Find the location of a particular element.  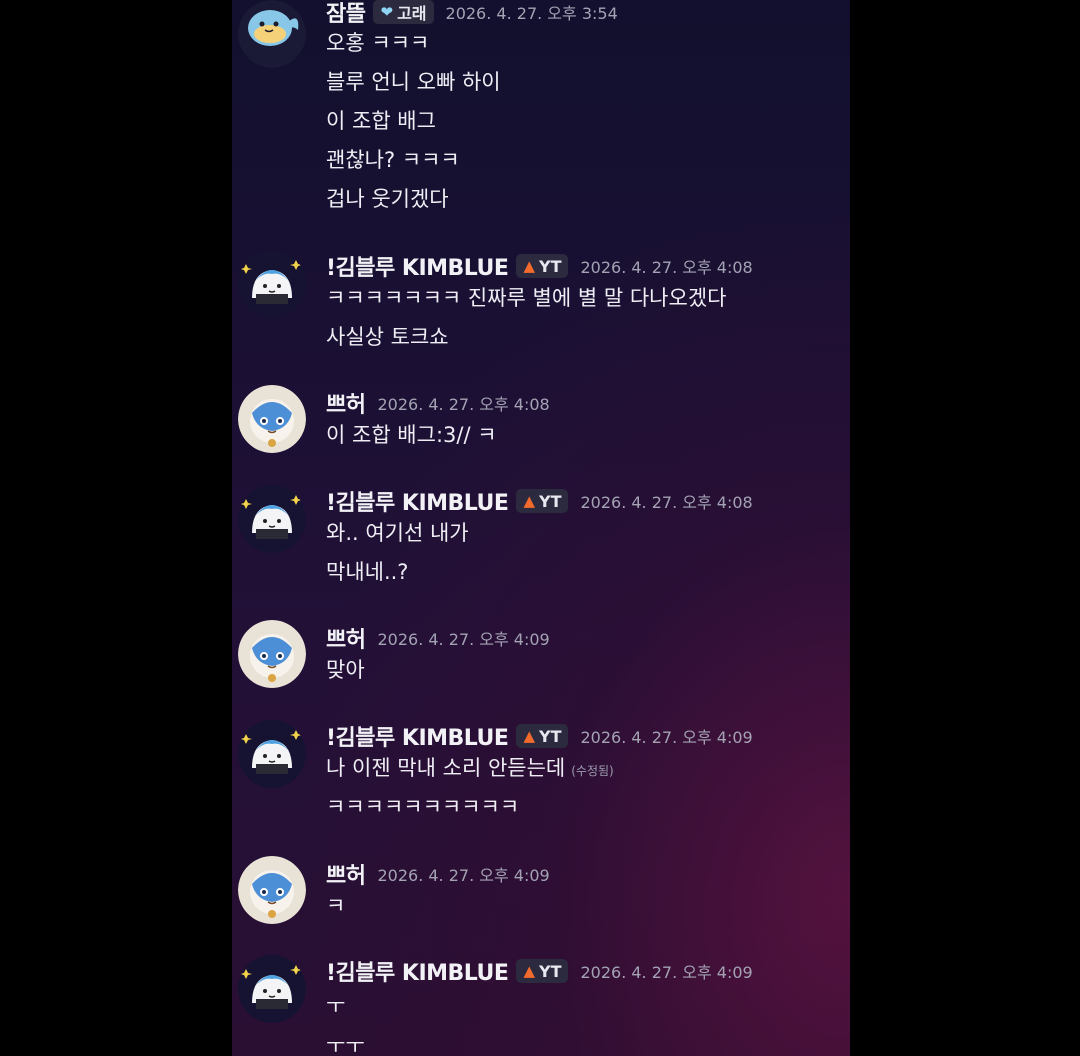

message-line: 나 이젠 막내 소리 안듣는데 (수정됨) is located at coordinates (470, 768).